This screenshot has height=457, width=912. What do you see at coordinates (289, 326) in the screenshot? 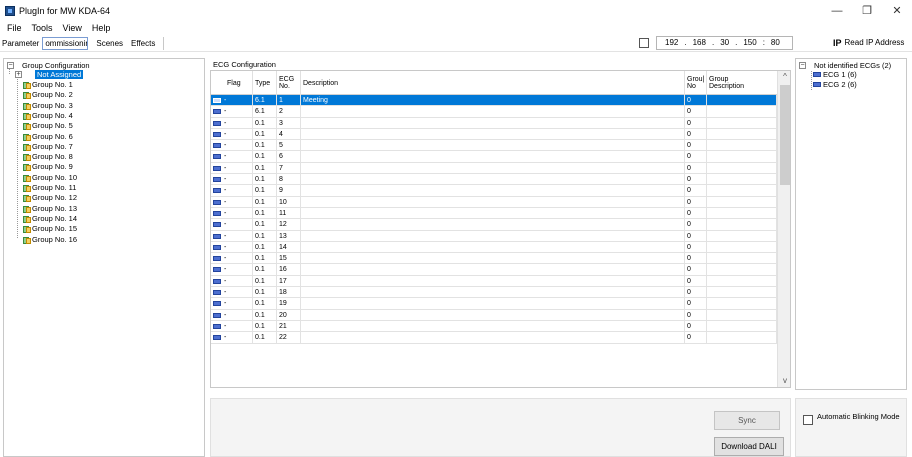
I see `cell-no: 21` at bounding box center [289, 326].